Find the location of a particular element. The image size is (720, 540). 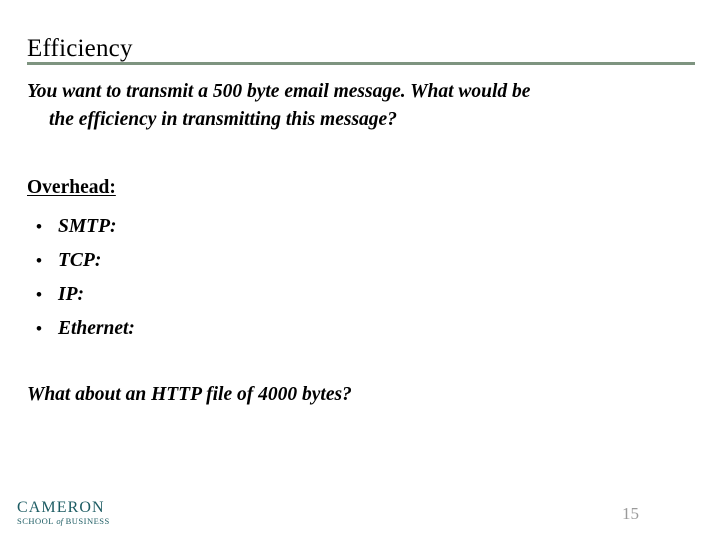

list-item: • Ethernet: is located at coordinates (81, 329).